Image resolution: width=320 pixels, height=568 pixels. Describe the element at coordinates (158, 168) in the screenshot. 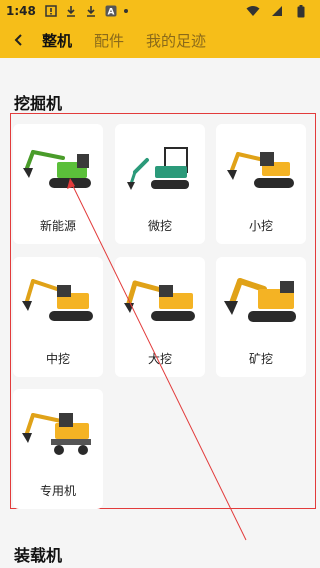

I see `mini-excavator-icon` at that location.